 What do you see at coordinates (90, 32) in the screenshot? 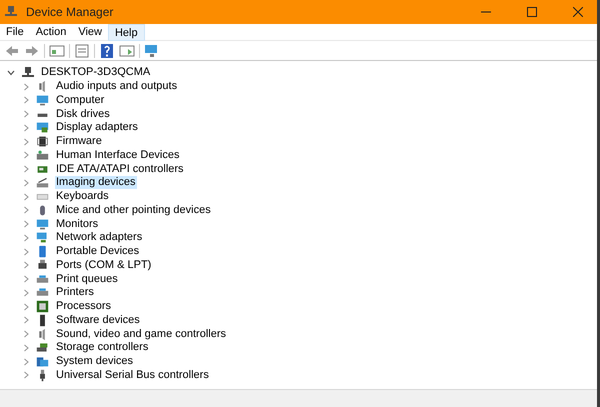
I see `menu-item: View` at bounding box center [90, 32].